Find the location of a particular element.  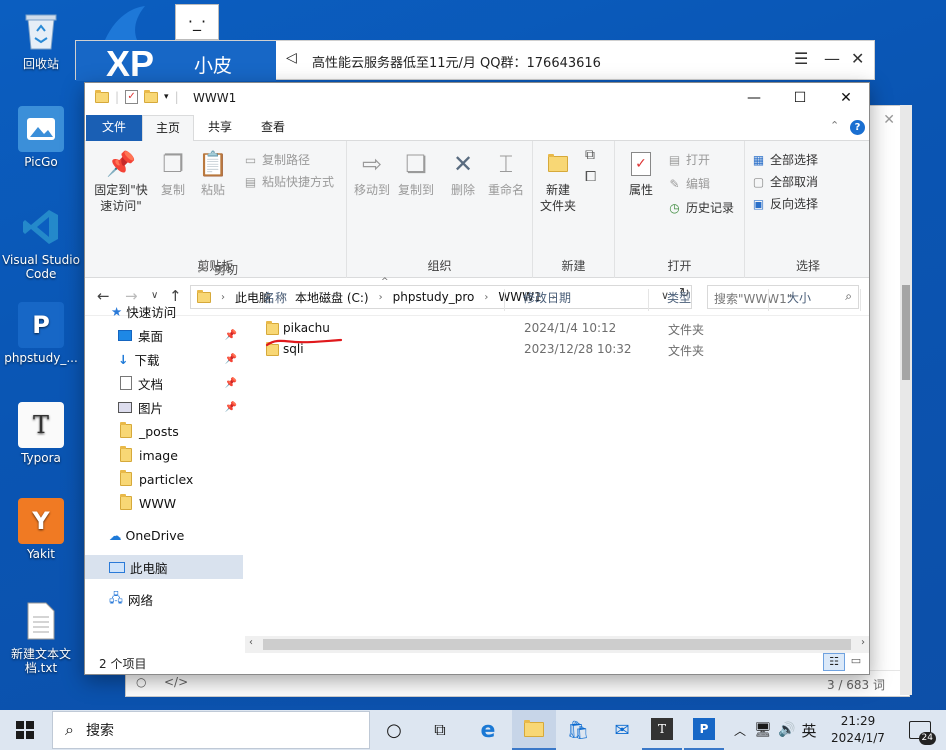

select-none-icon: ▢ is located at coordinates (758, 181).